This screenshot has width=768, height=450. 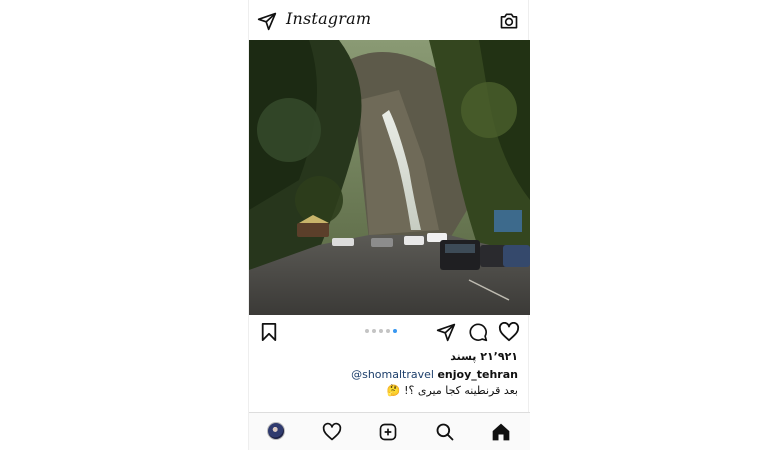 I want to click on home-icon, so click(x=501, y=432).